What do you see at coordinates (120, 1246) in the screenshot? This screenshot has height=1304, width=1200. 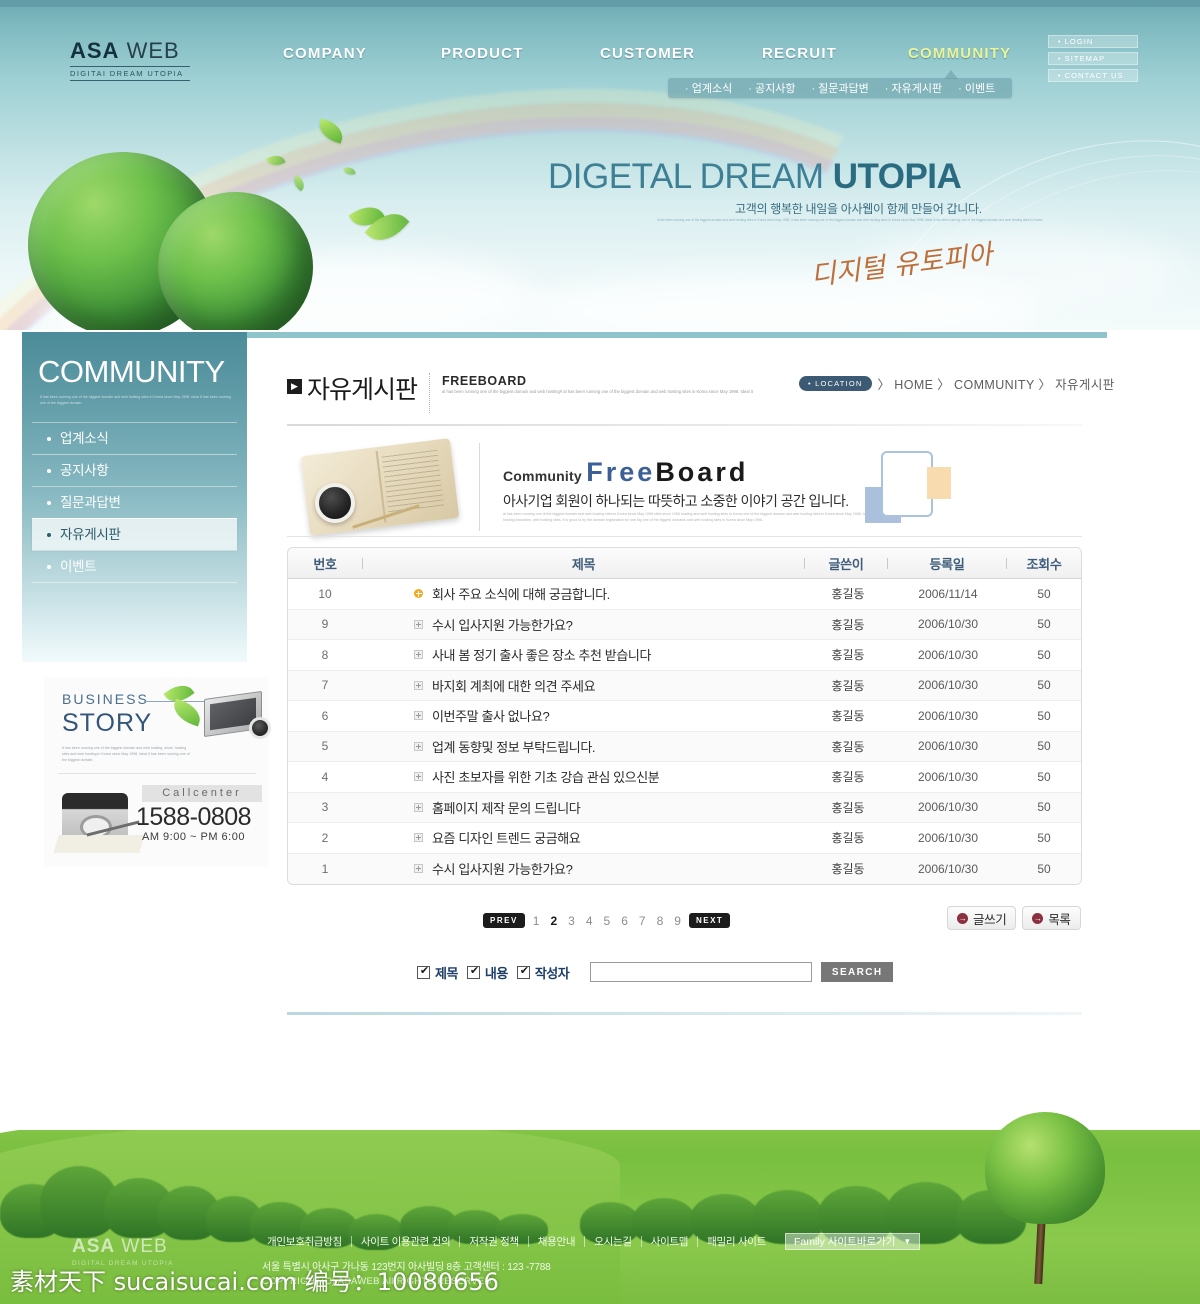 I see `footer-logo-text: ASA WEB` at bounding box center [120, 1246].